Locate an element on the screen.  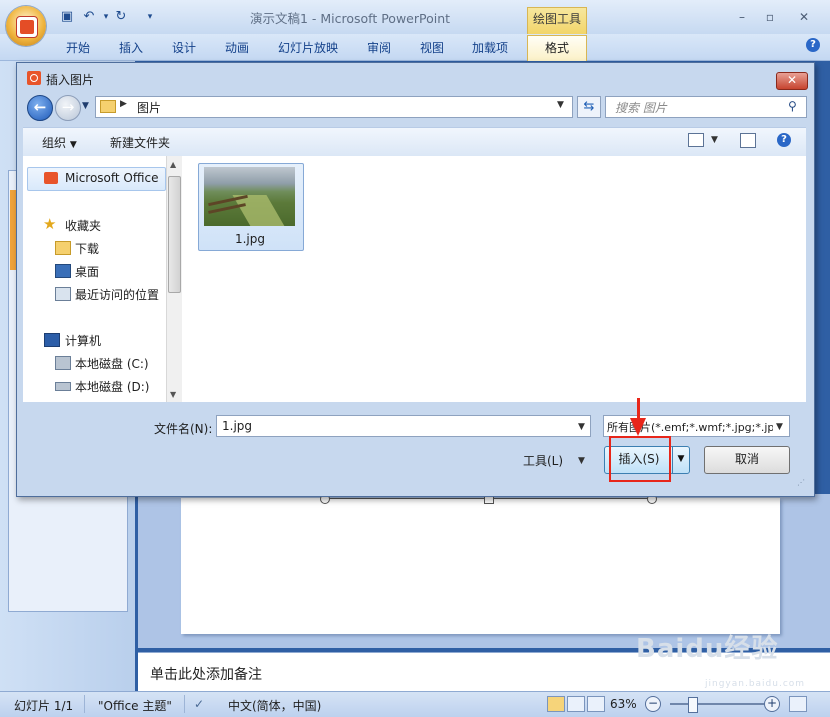
nav-item-desktop: 桌面 is located at coordinates (87, 271).